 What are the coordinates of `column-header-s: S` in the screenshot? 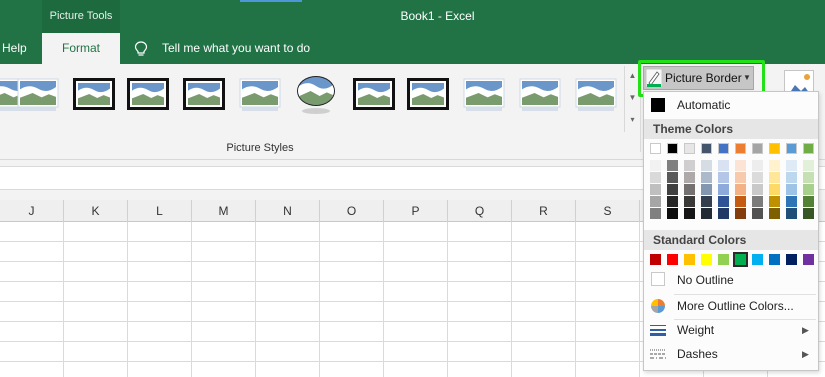 It's located at (608, 211).